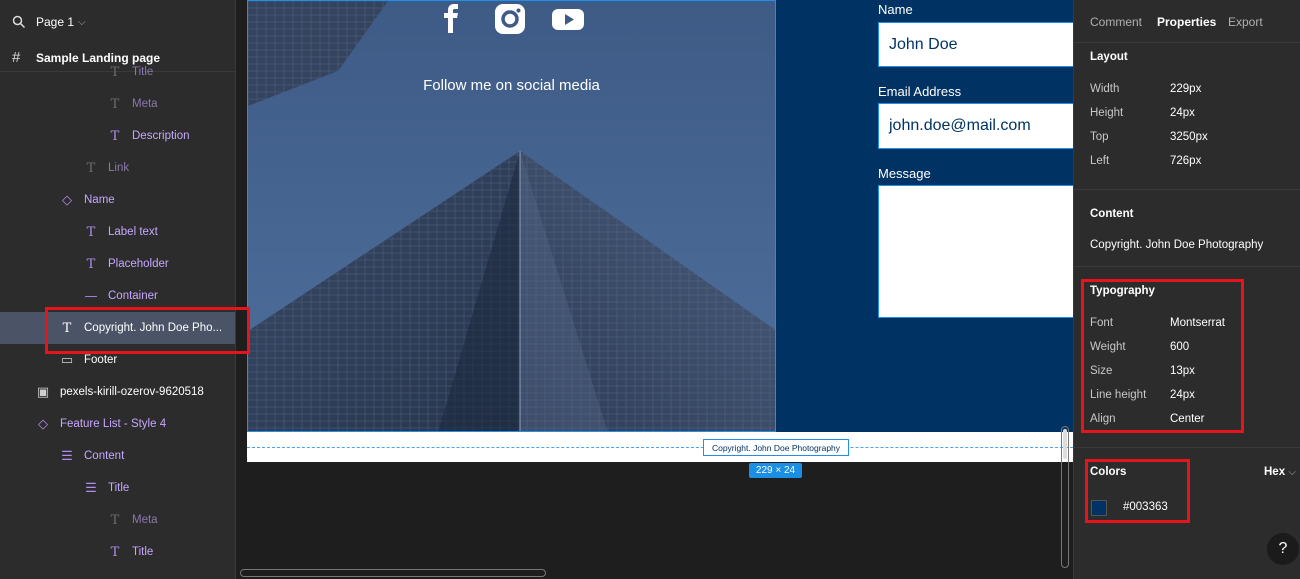  What do you see at coordinates (117, 200) in the screenshot?
I see `layer-item: ◇ Name` at bounding box center [117, 200].